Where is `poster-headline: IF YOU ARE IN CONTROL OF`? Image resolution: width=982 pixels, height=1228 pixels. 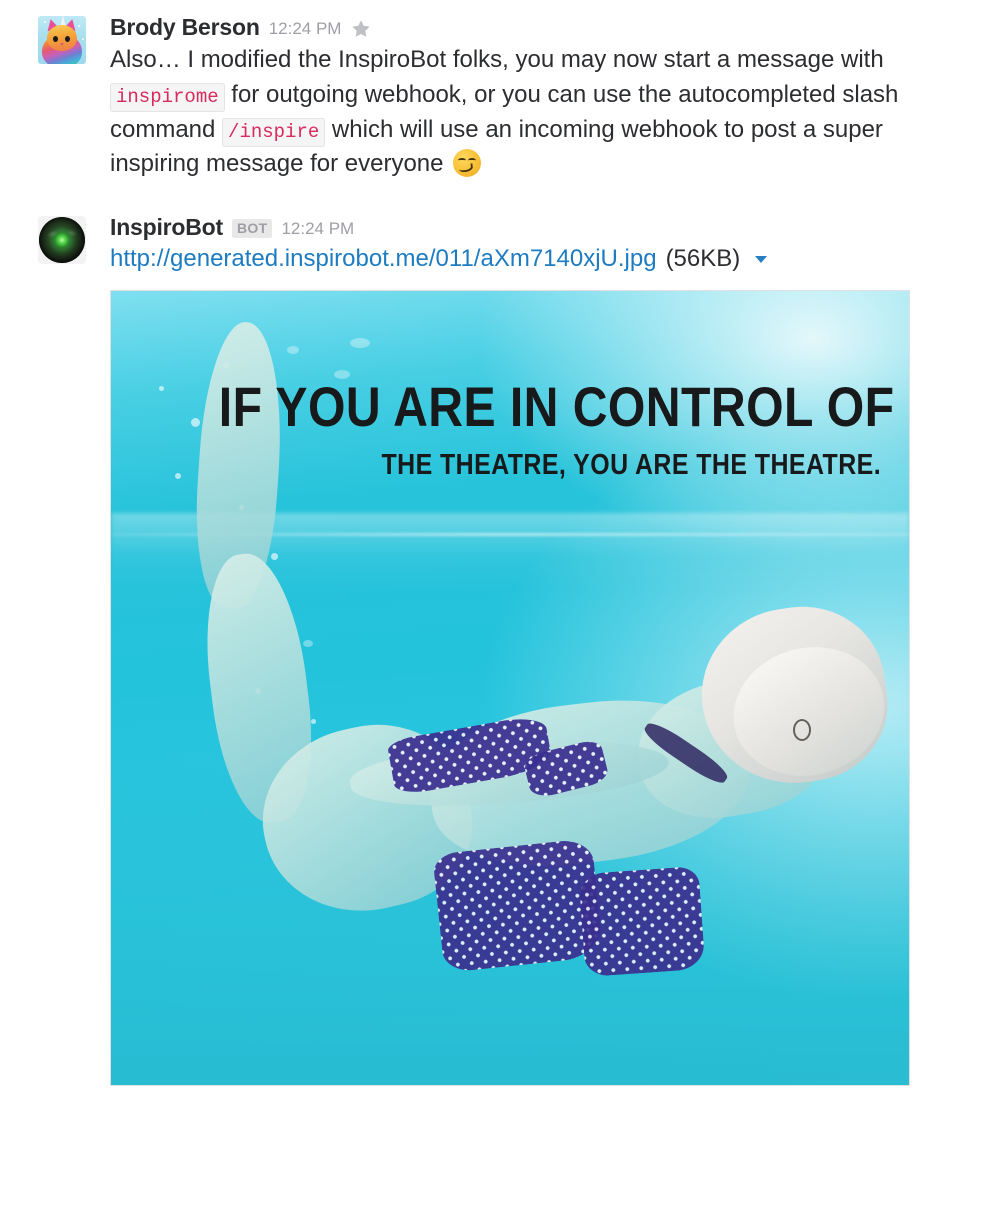 poster-headline: IF YOU ARE IN CONTROL OF is located at coordinates (556, 406).